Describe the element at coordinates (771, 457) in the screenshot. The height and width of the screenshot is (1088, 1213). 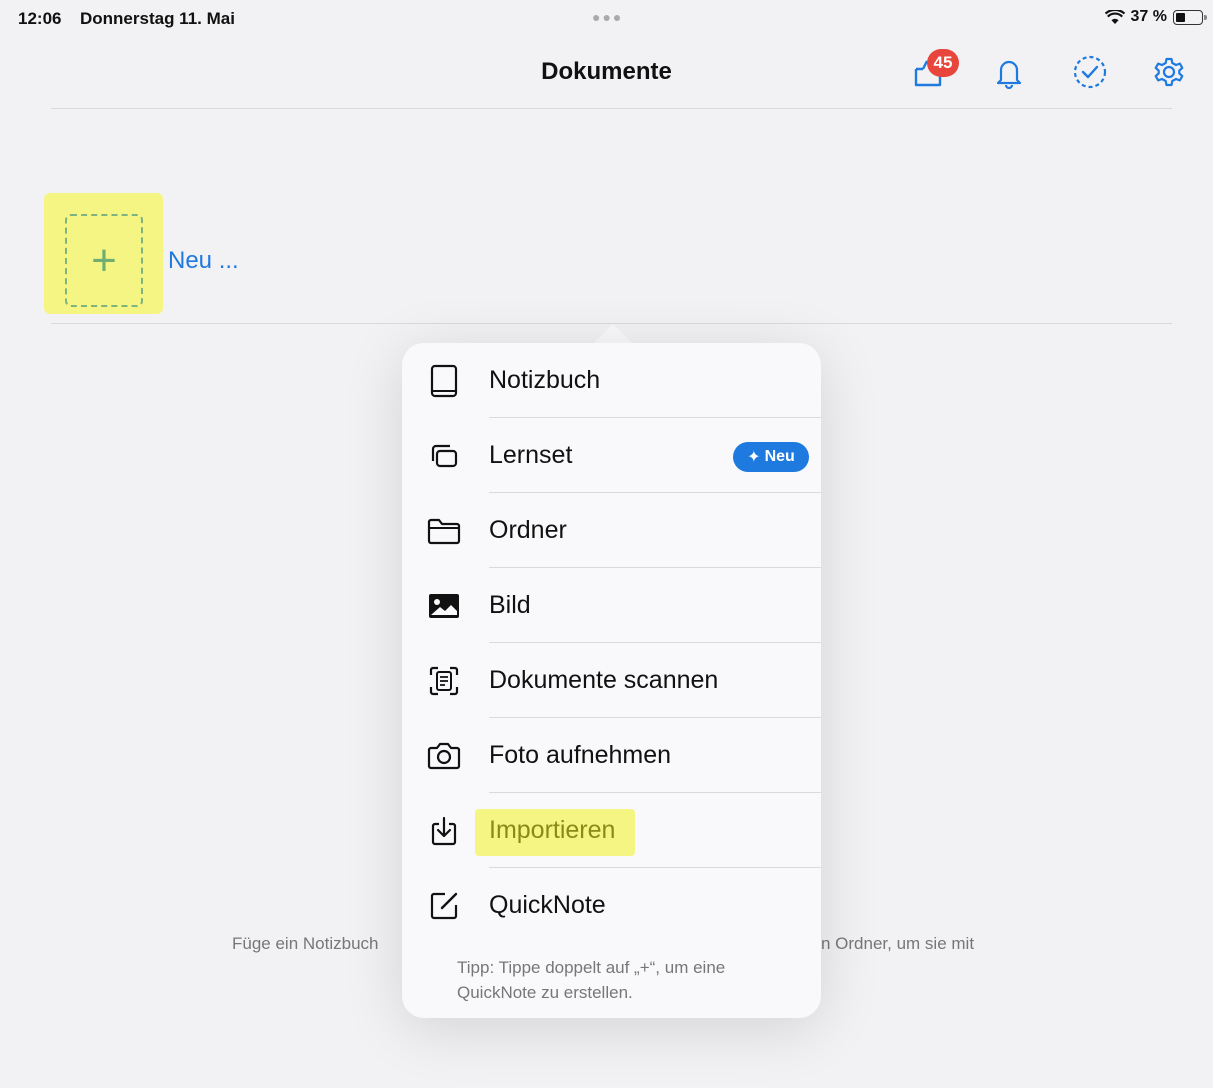
I see `new-badge: ✦ Neu` at that location.